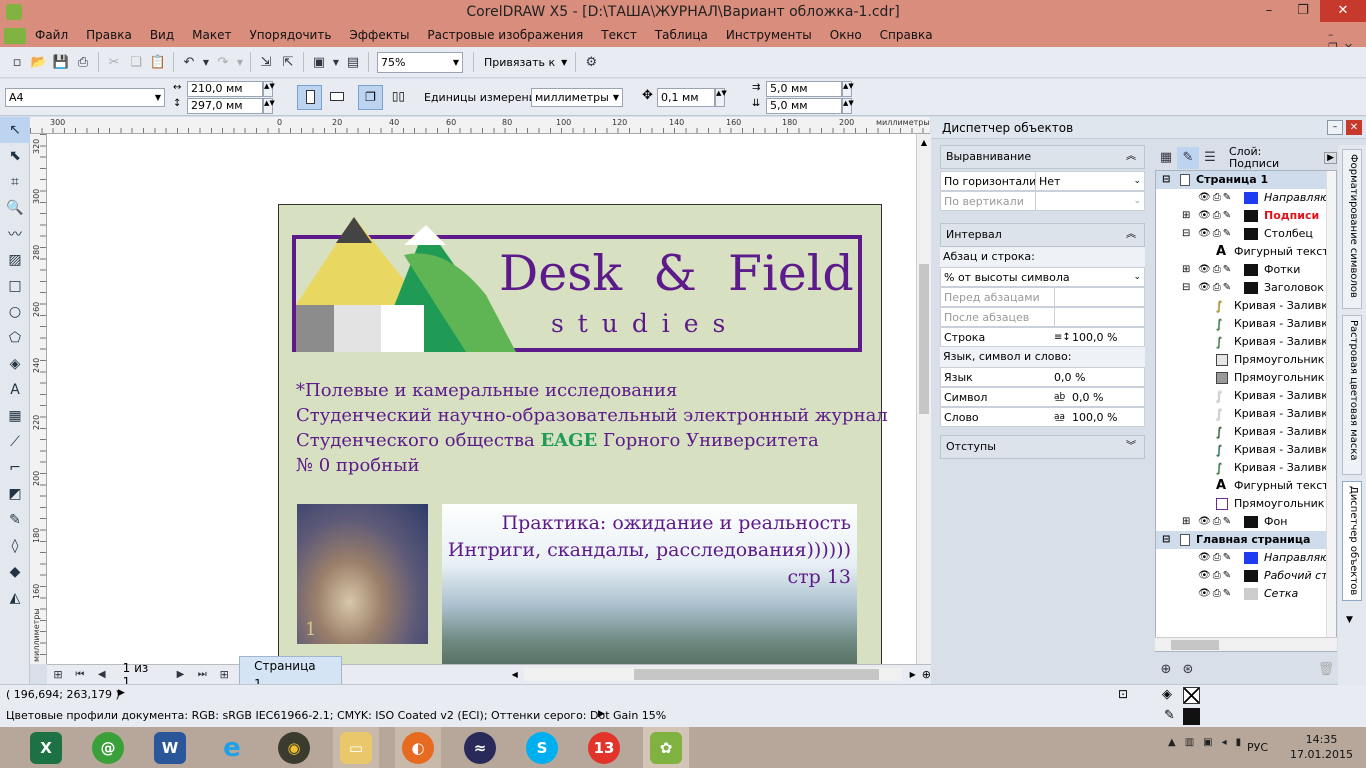  I want to click on delete-icon: 🗑, so click(1326, 669).